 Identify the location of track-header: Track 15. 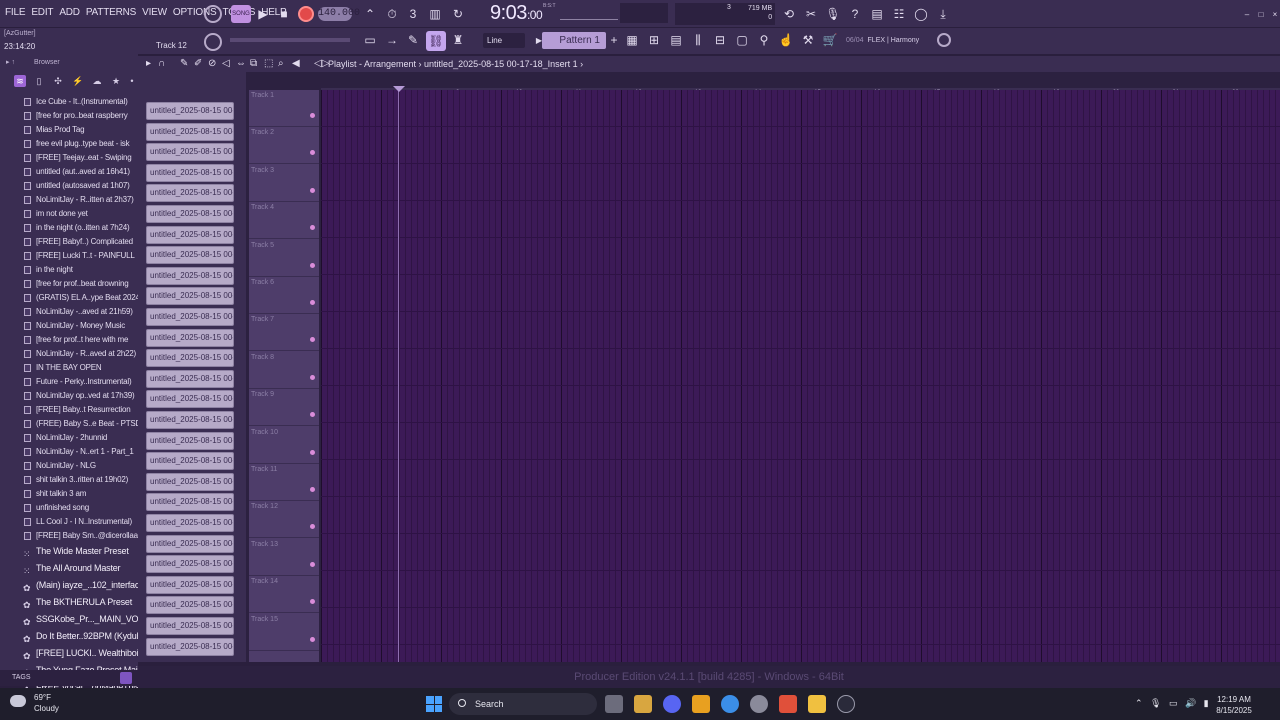
(284, 632).